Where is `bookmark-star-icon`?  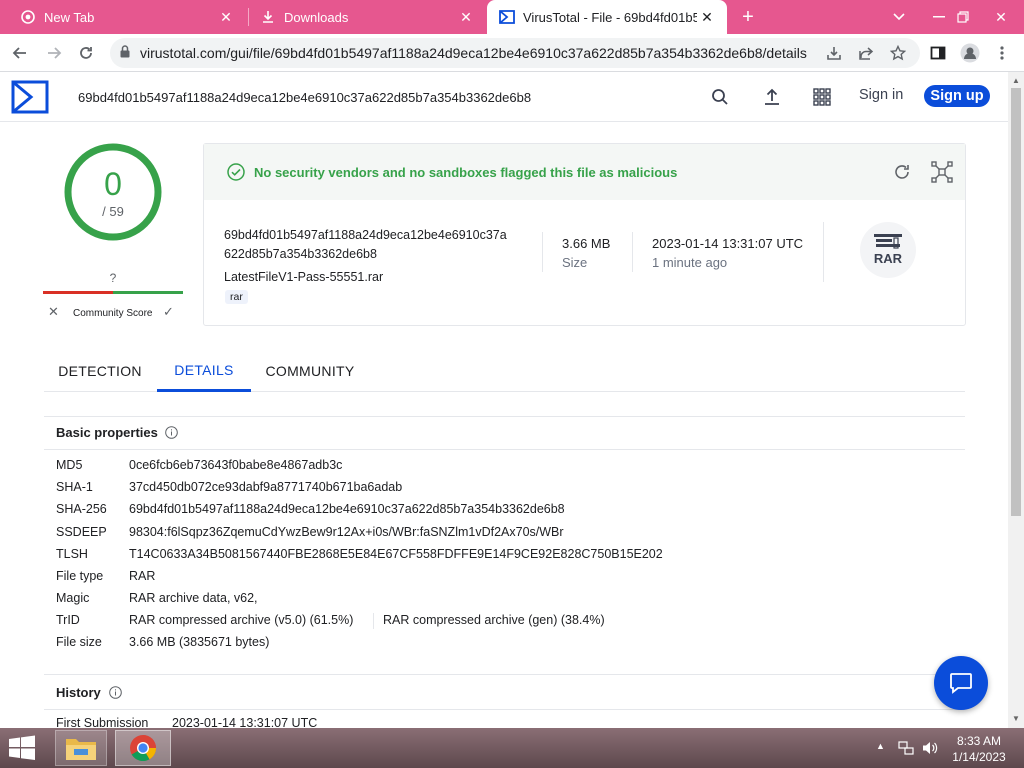 bookmark-star-icon is located at coordinates (898, 53).